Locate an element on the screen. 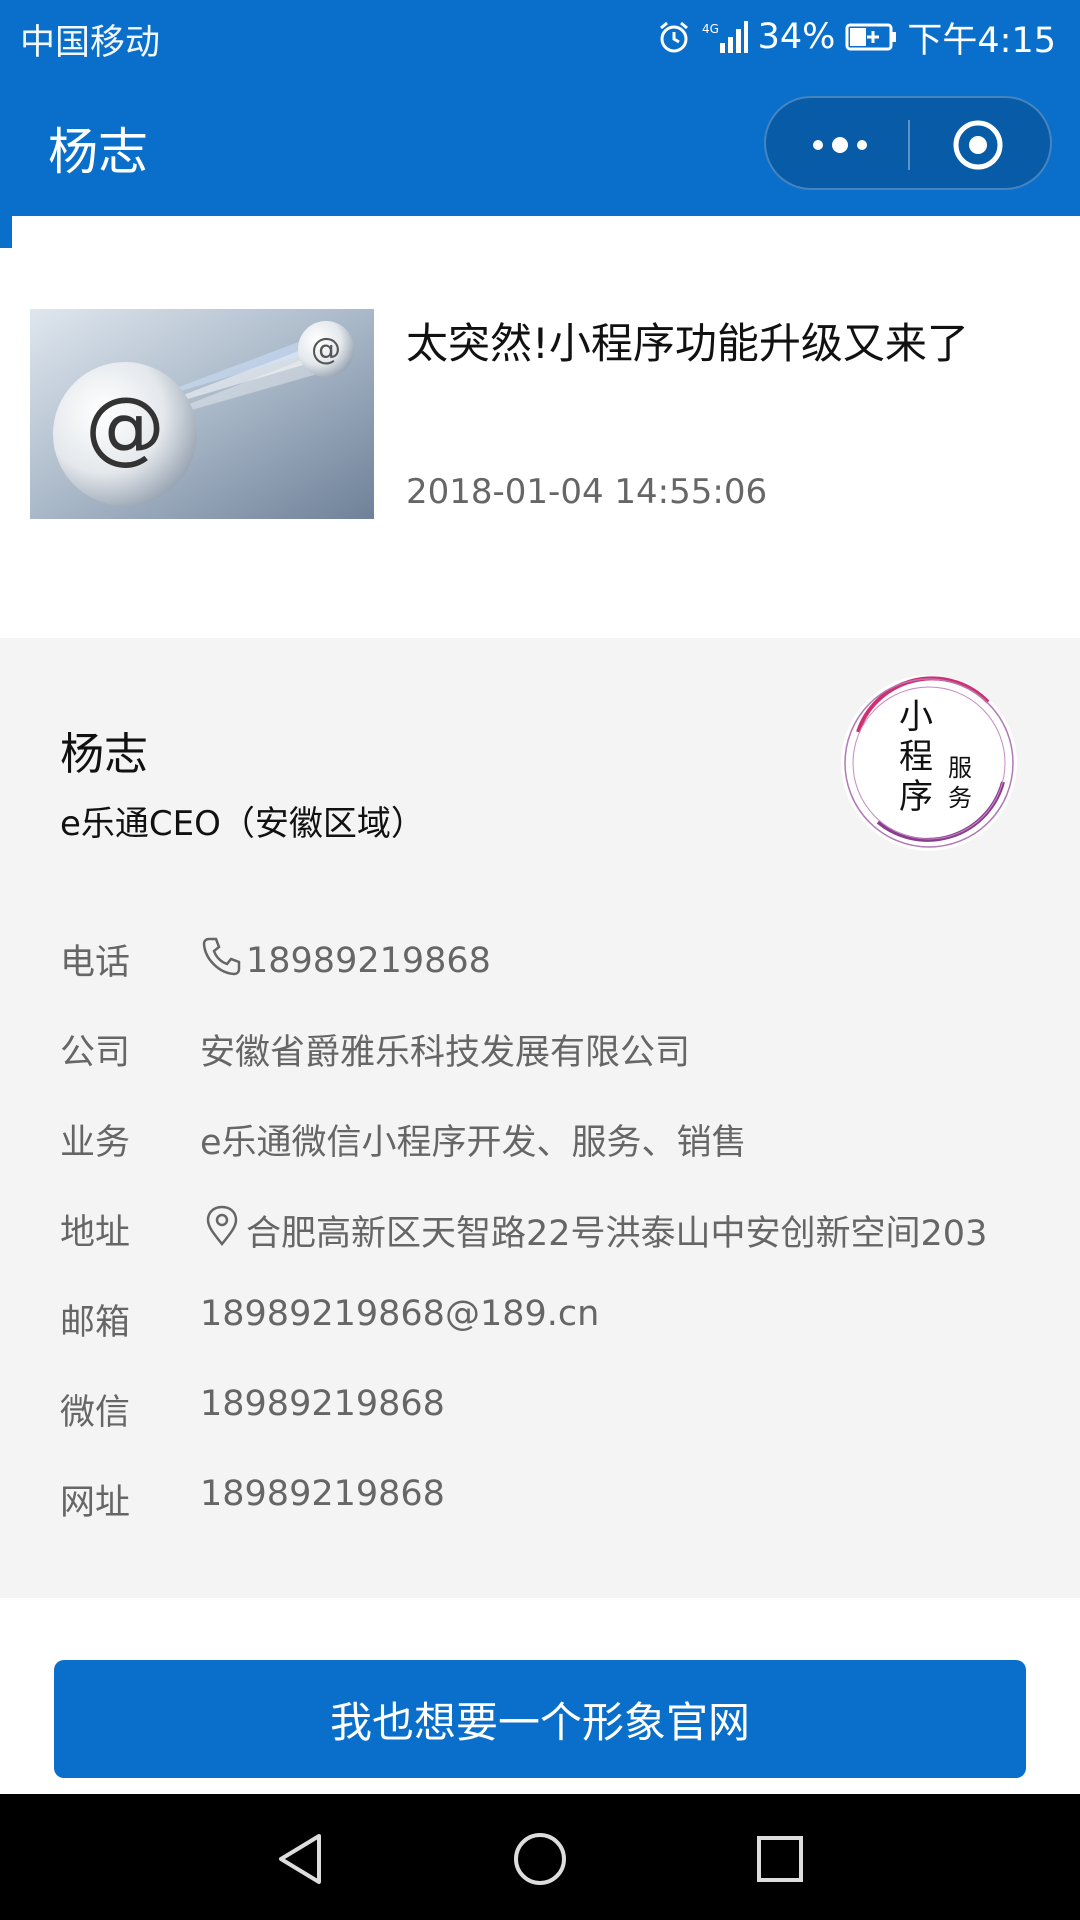 This screenshot has width=1080, height=1920. badge-char-2: 程 is located at coordinates (916, 757).